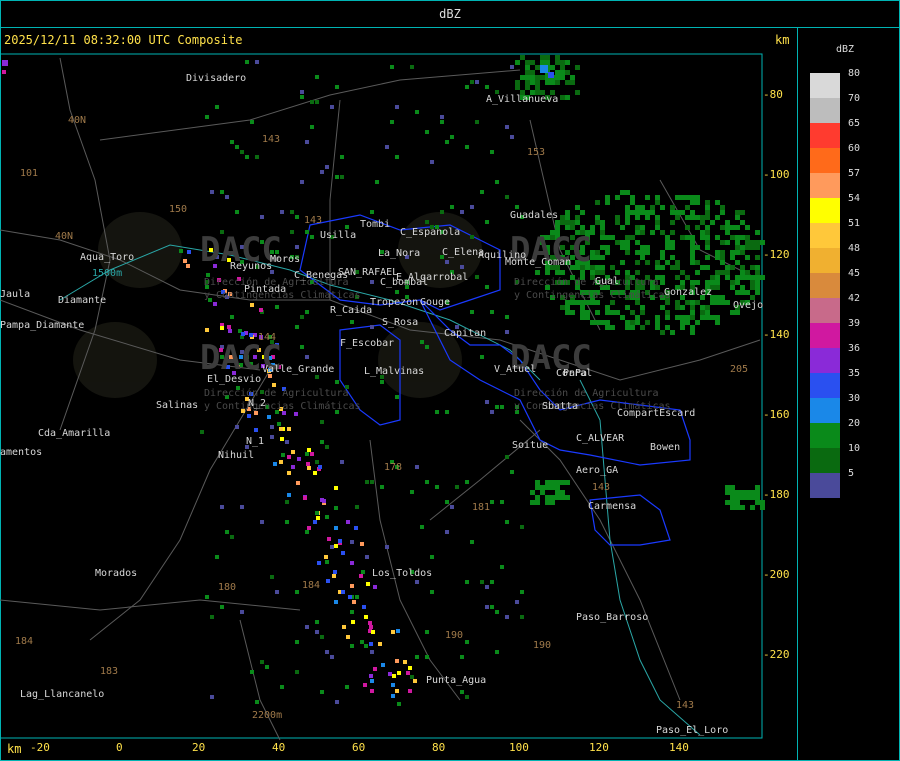 This screenshot has height=761, width=900. I want to click on watermark-line1: Dirección de Agricultura, so click(276, 393).